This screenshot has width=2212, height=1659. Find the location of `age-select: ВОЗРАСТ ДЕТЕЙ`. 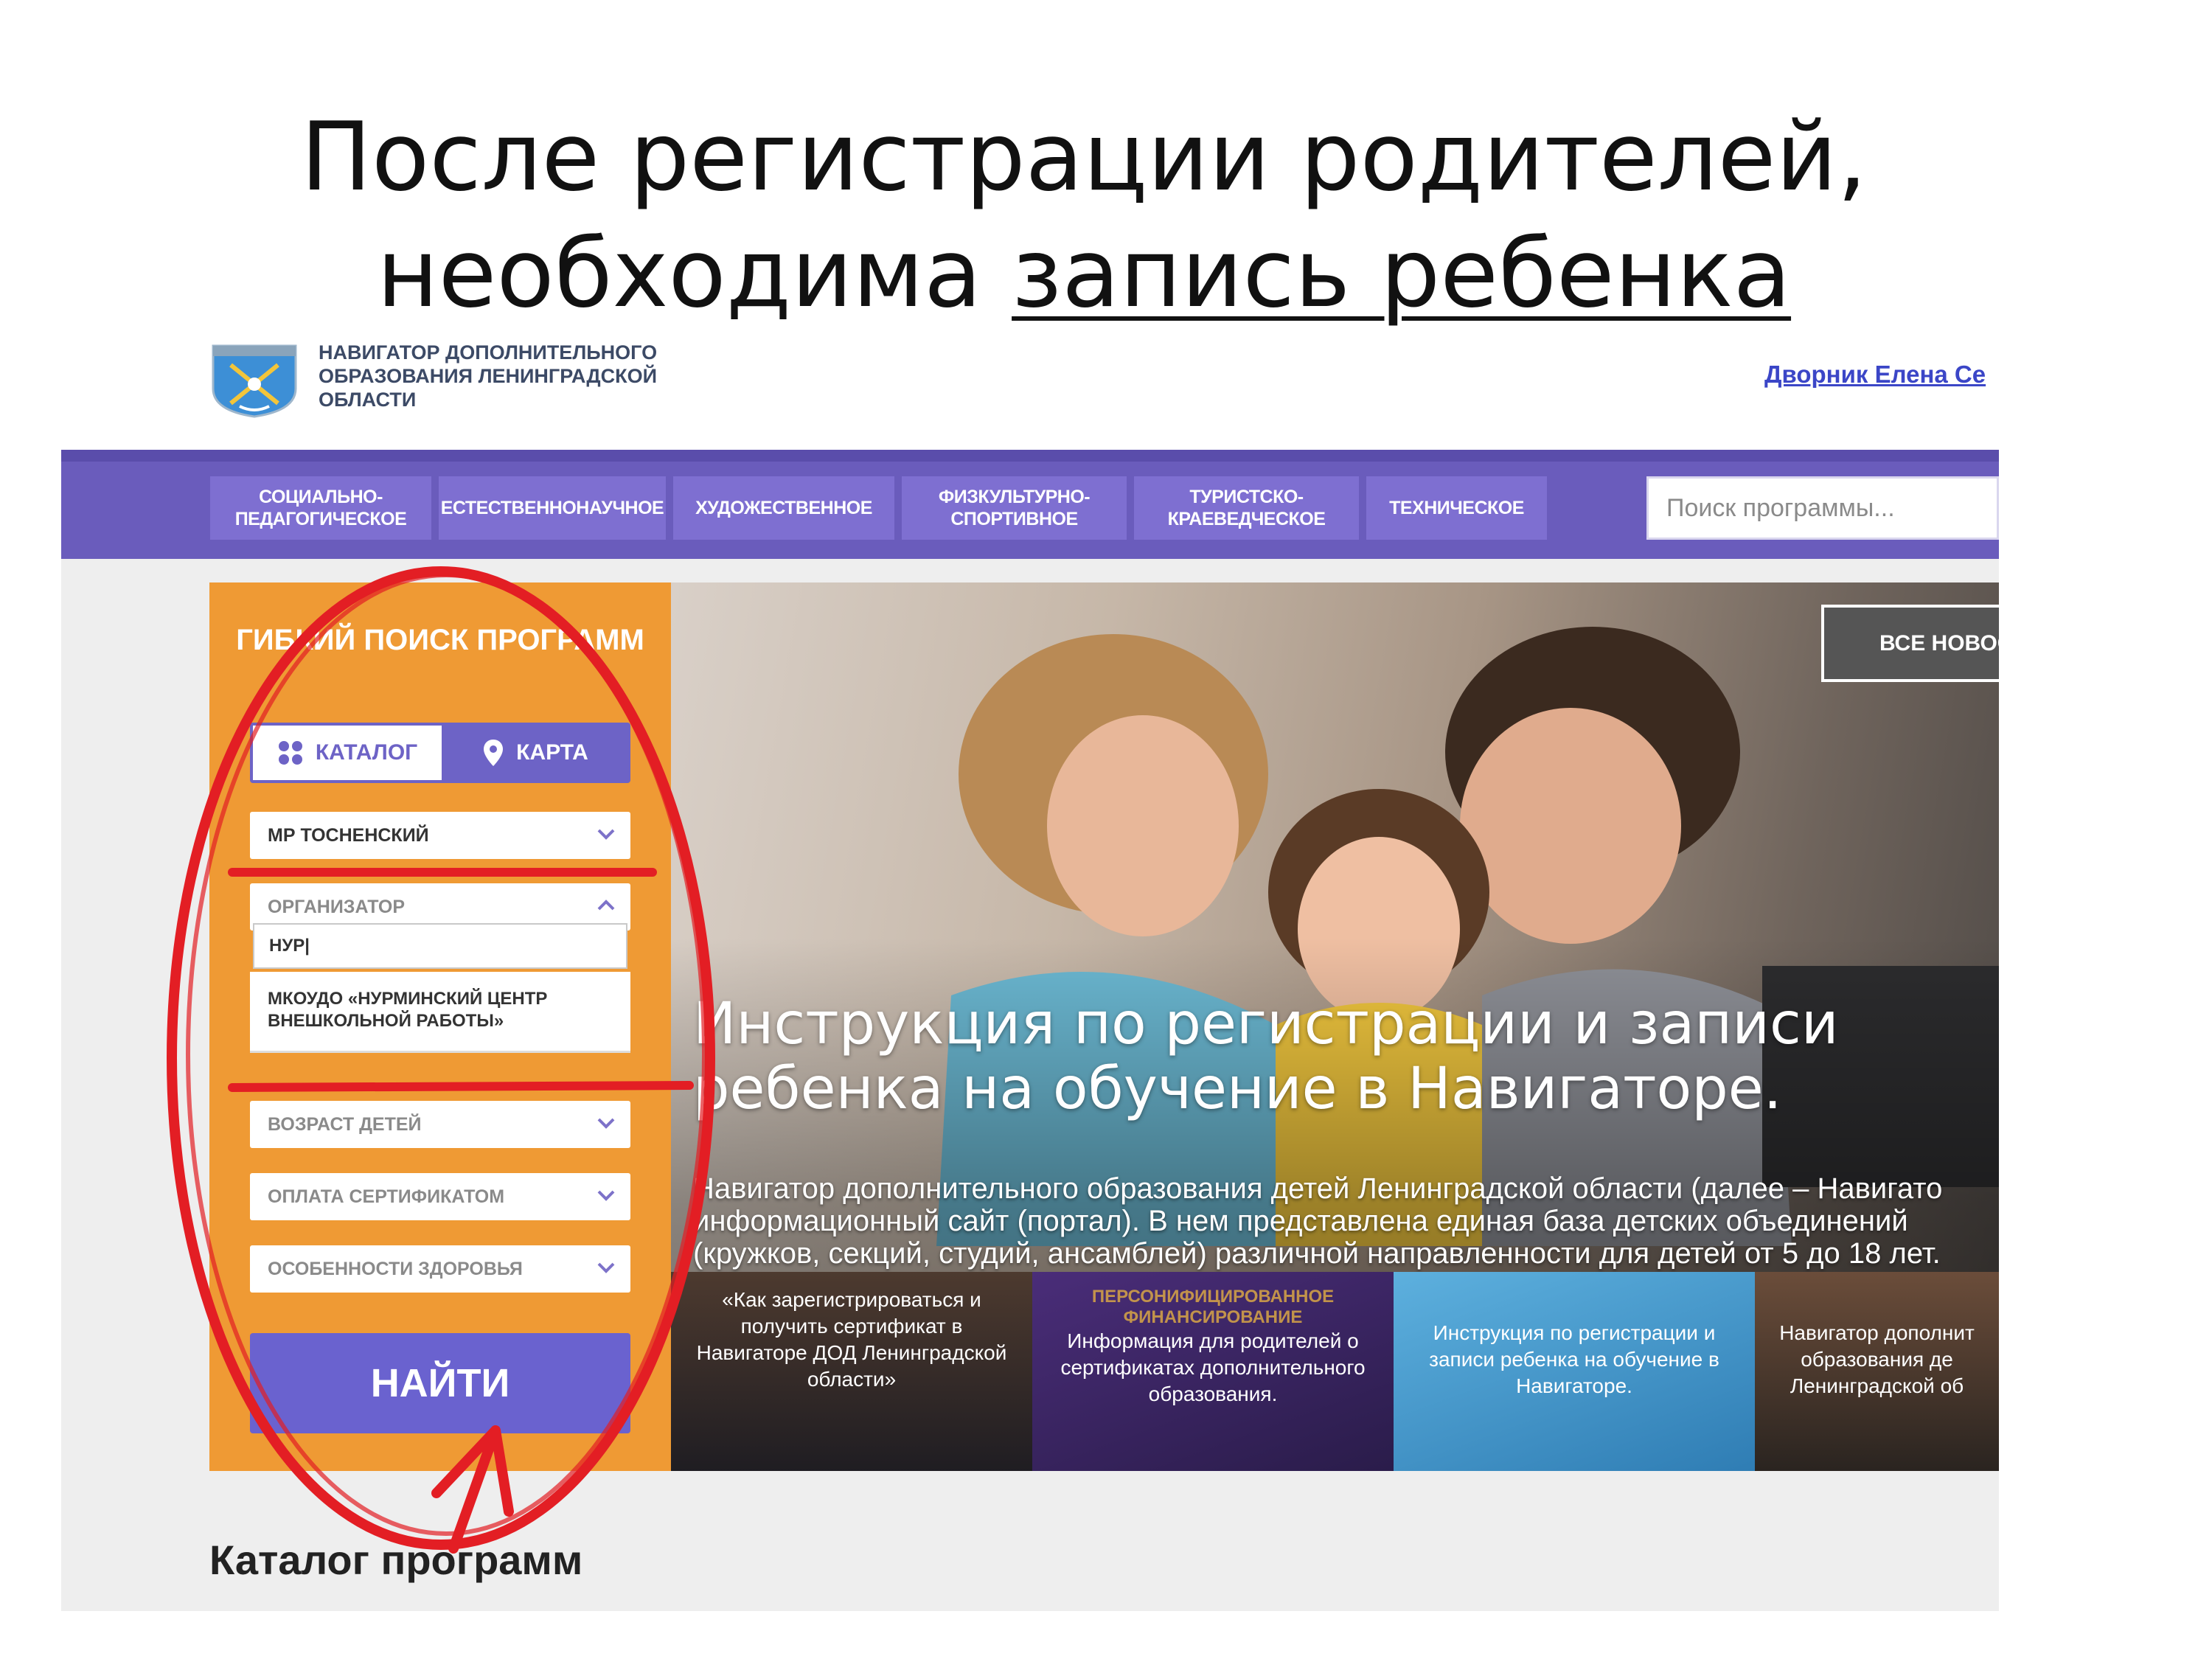

age-select: ВОЗРАСТ ДЕТЕЙ is located at coordinates (440, 1124).